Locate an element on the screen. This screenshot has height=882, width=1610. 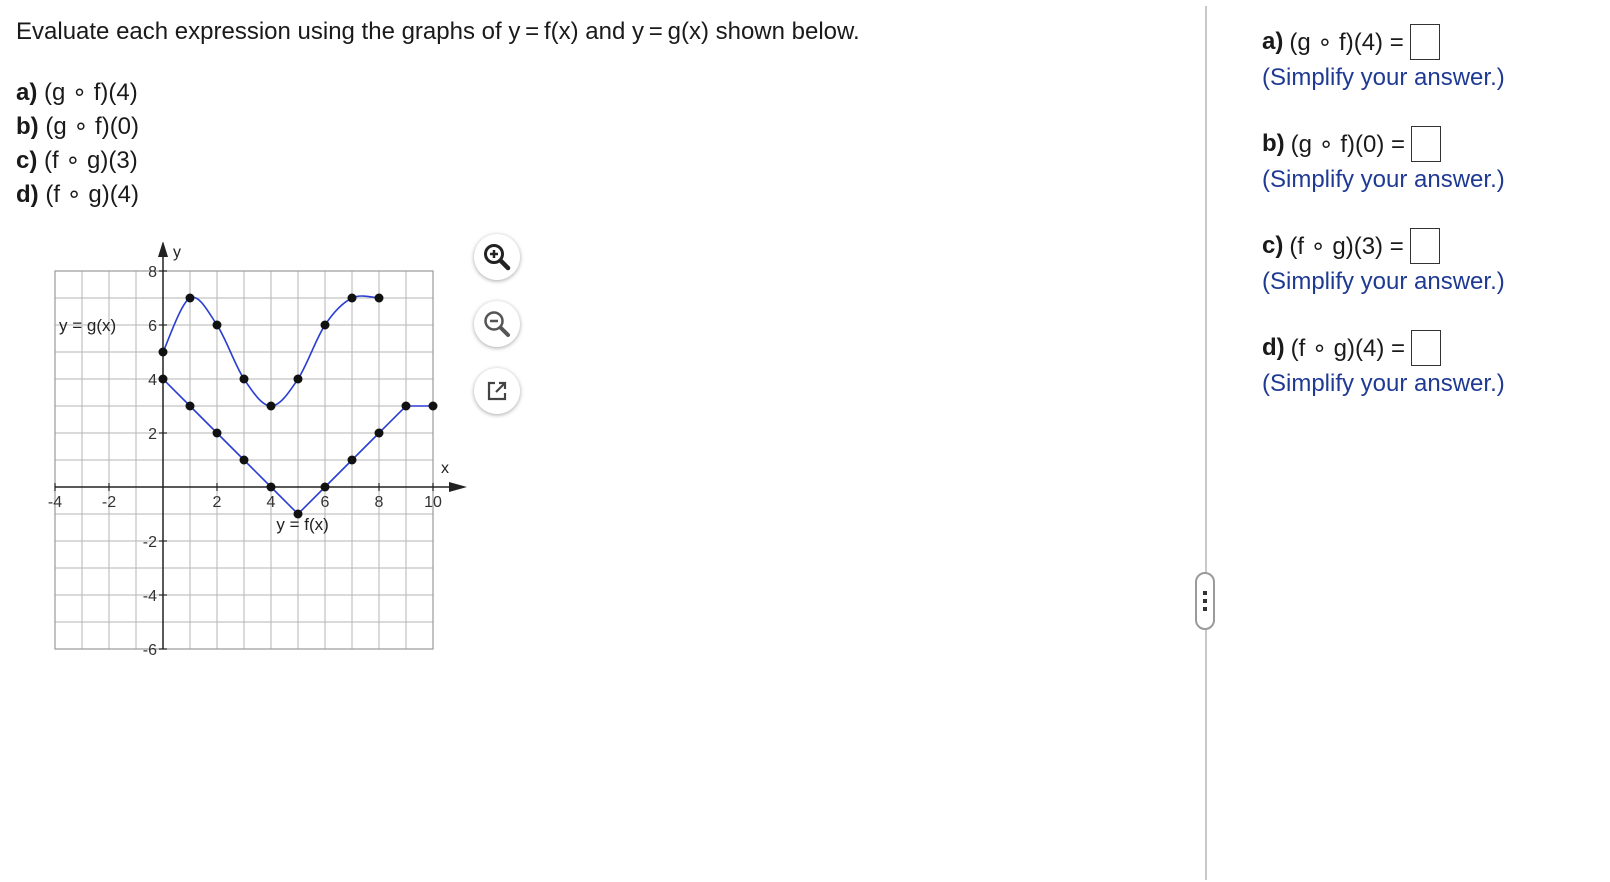
external-window-icon is located at coordinates (497, 391).